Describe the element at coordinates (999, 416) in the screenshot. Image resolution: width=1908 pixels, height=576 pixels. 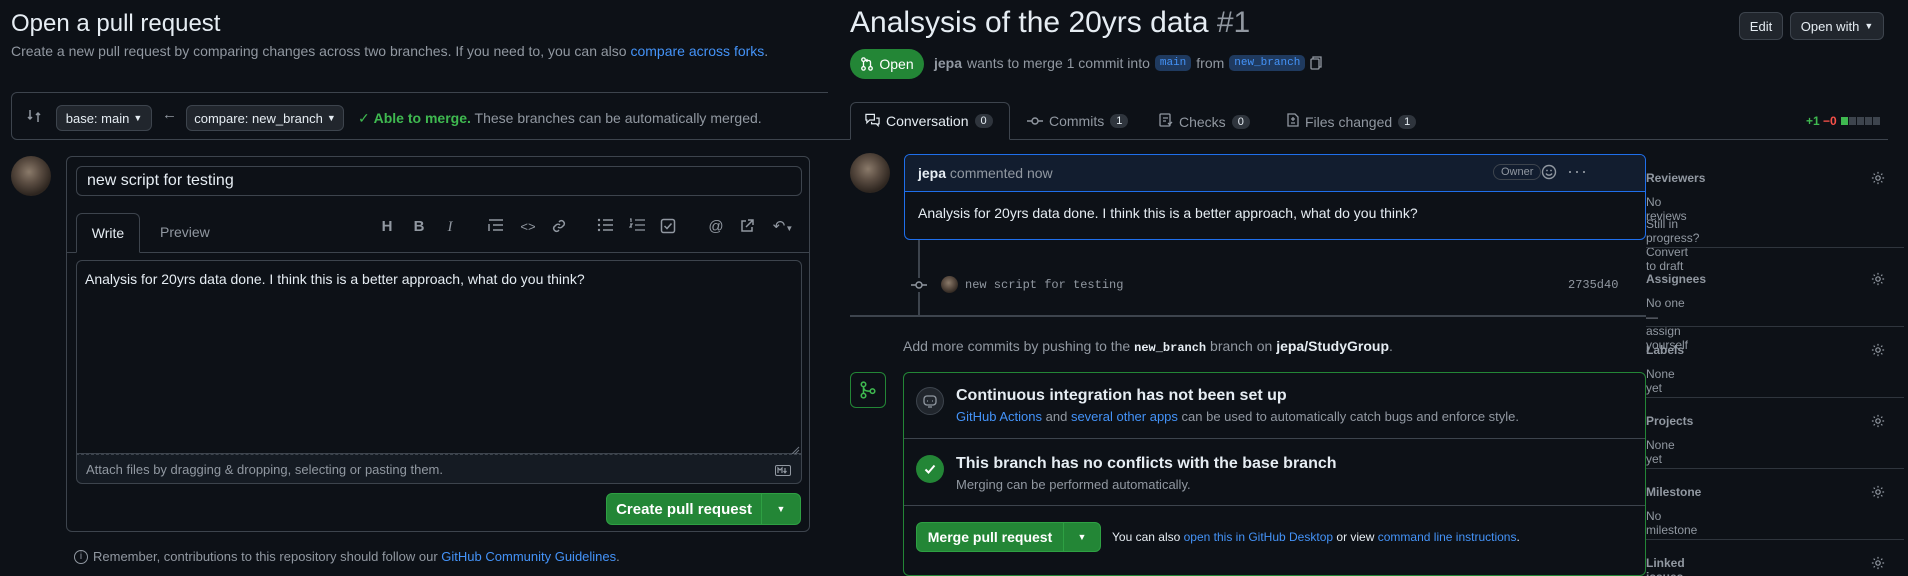
I see `github-actions-link: GitHub Actions` at that location.